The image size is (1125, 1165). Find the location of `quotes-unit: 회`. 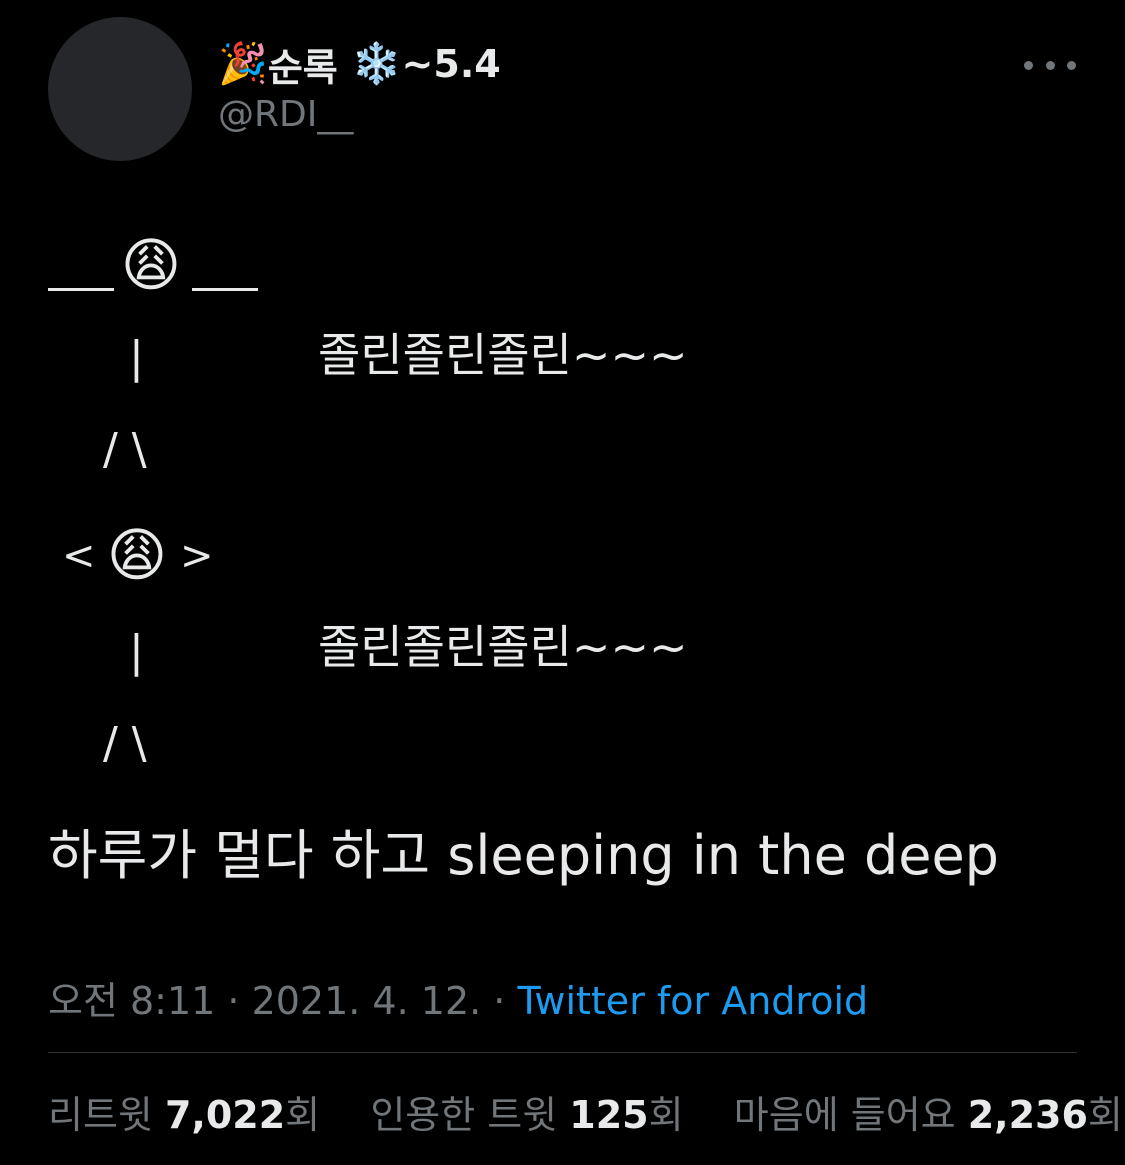

quotes-unit: 회 is located at coordinates (666, 1115).